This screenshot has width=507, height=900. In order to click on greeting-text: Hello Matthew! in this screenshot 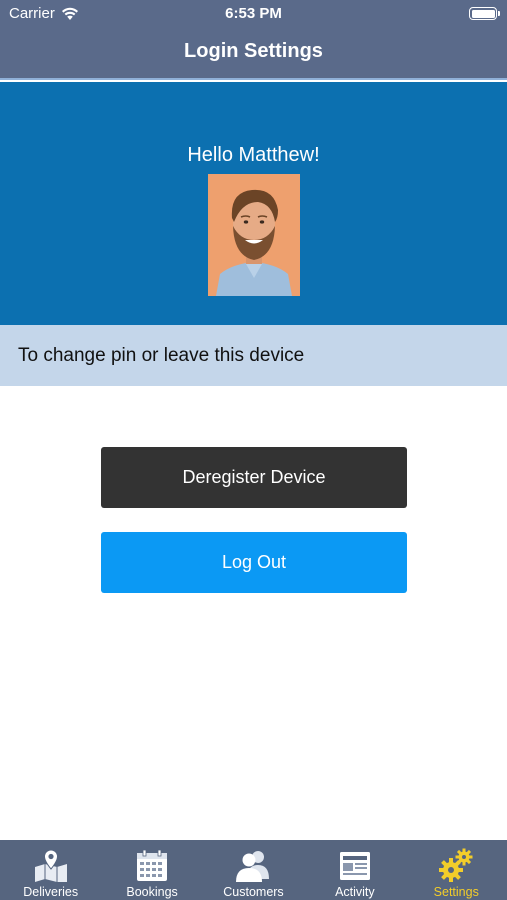, I will do `click(253, 155)`.